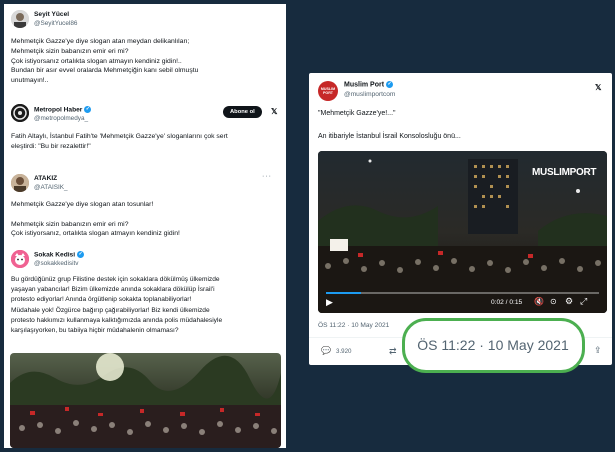 Image resolution: width=615 pixels, height=452 pixels. Describe the element at coordinates (553, 301) in the screenshot. I see `captions-icon: ⊙` at that location.